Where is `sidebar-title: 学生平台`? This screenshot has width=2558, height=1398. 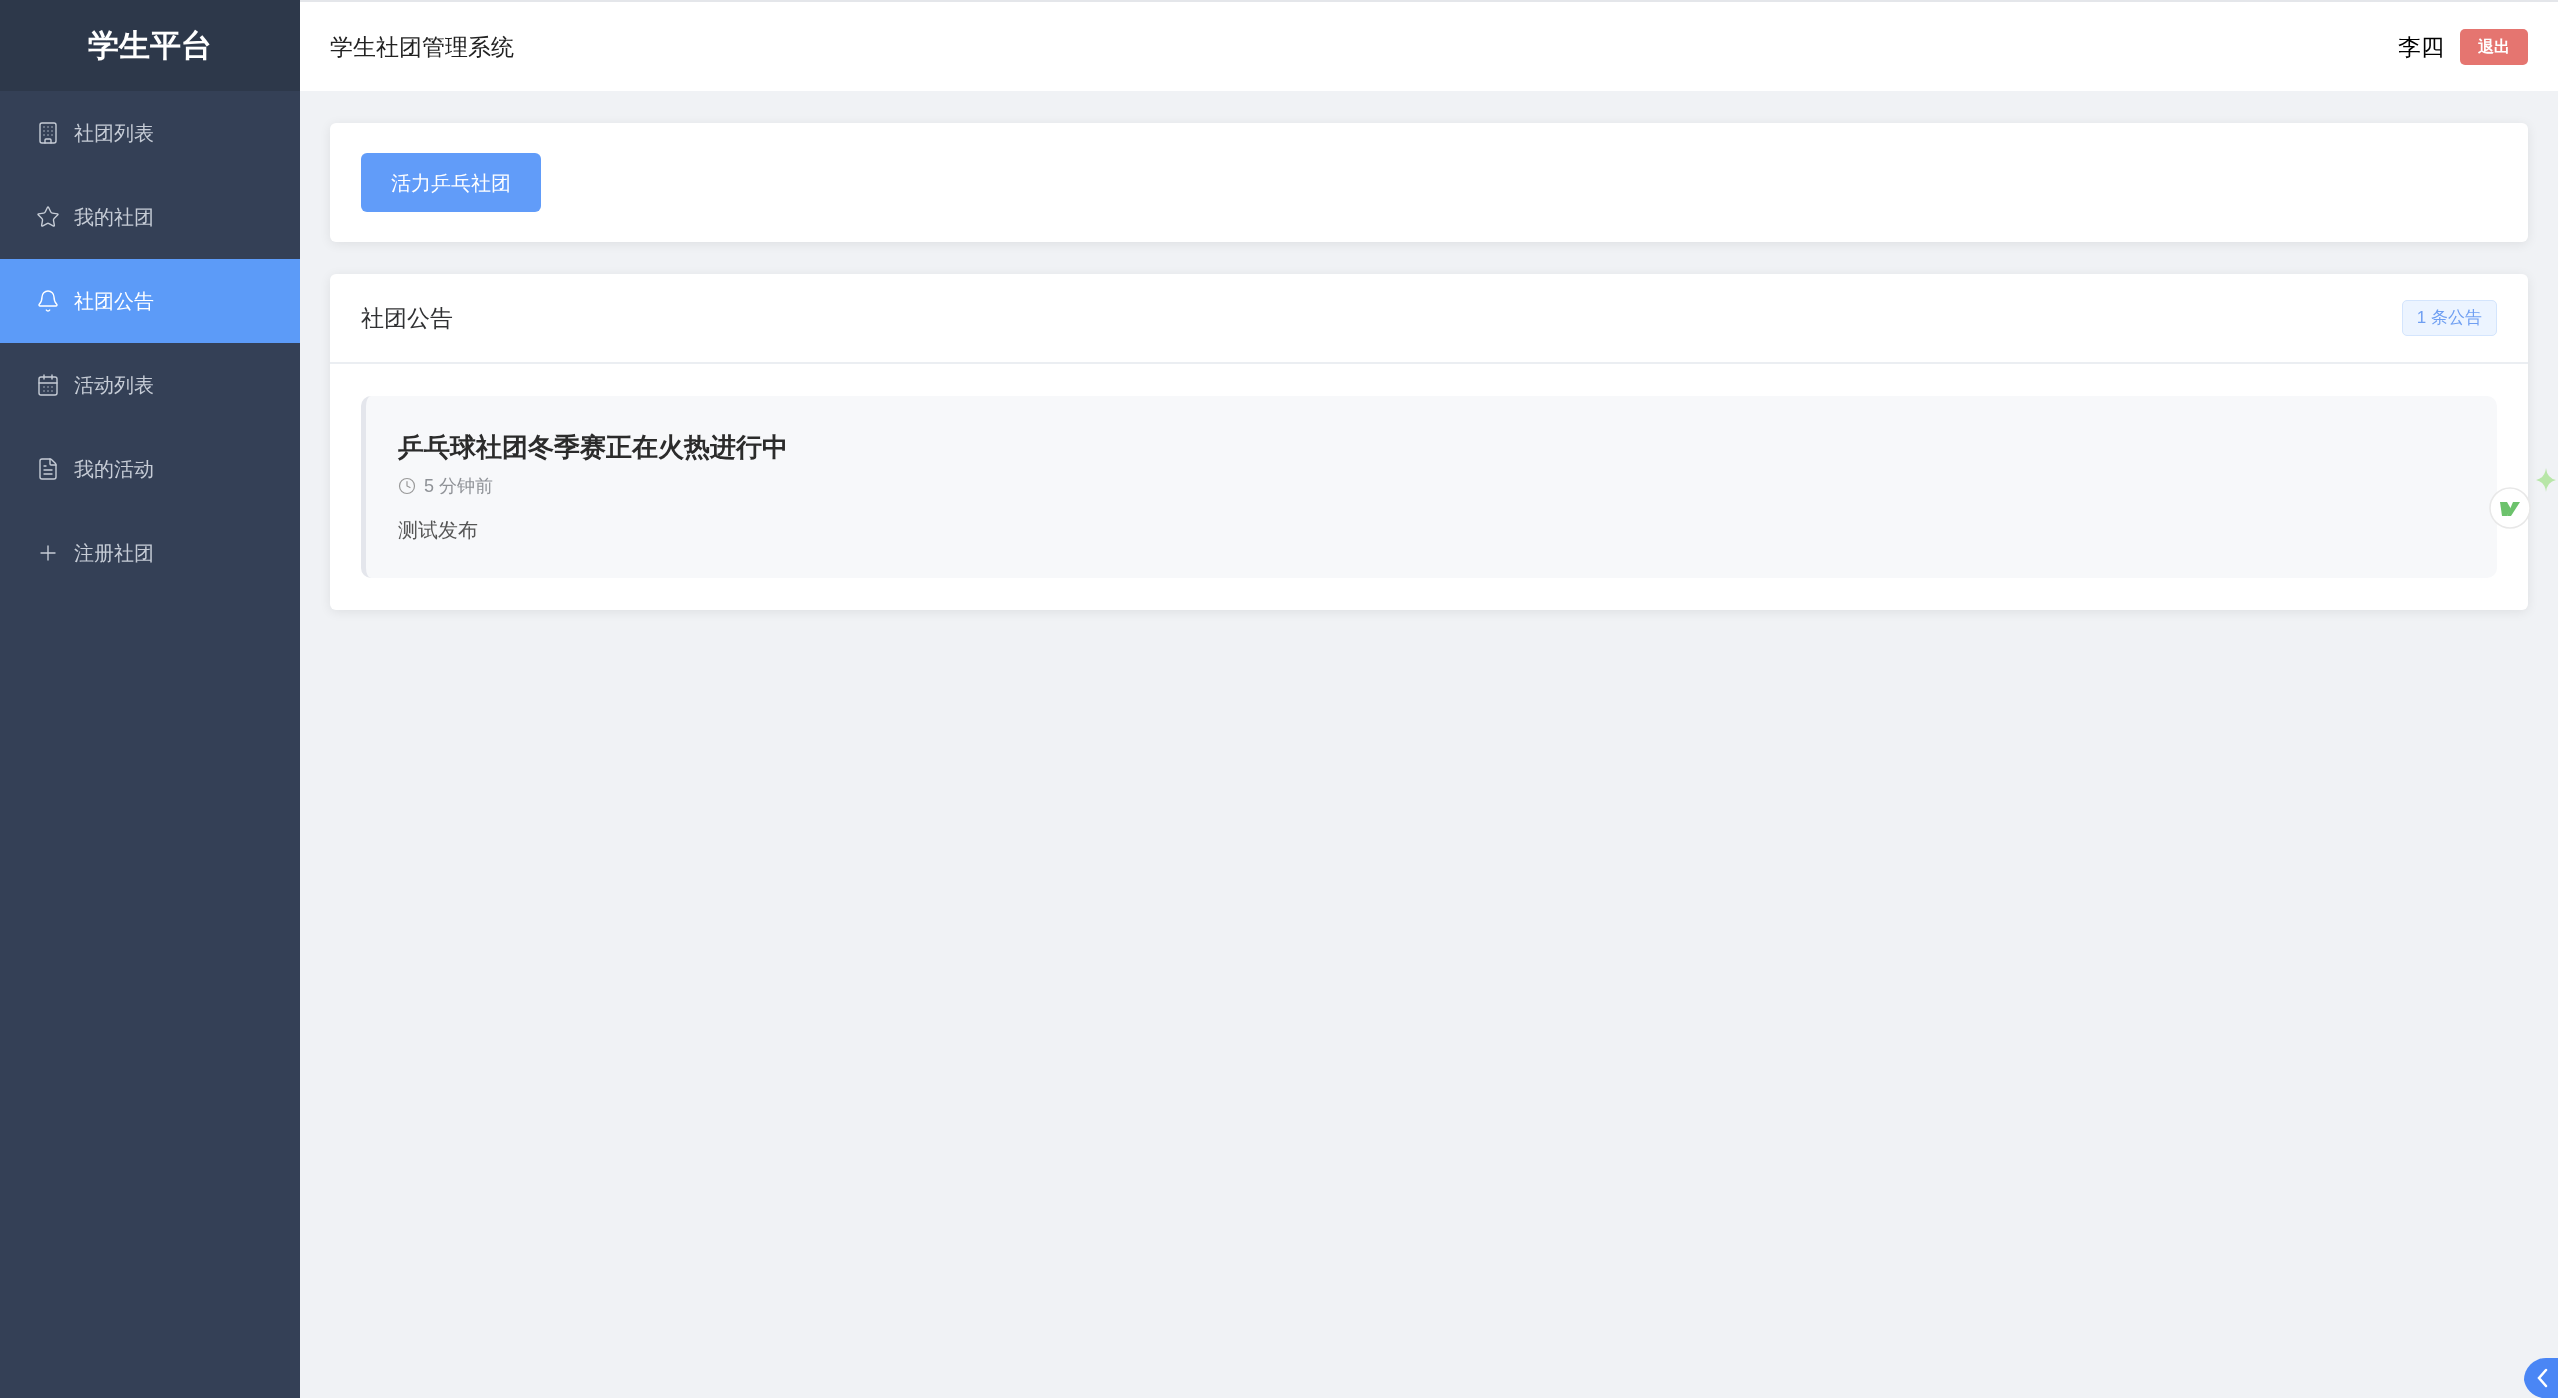 sidebar-title: 学生平台 is located at coordinates (150, 45).